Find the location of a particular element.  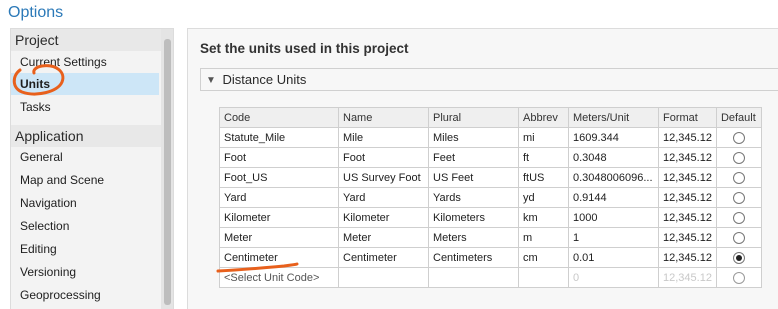

new-unit-row: <Select Unit Code> 0 12,345.12 is located at coordinates (490, 277).